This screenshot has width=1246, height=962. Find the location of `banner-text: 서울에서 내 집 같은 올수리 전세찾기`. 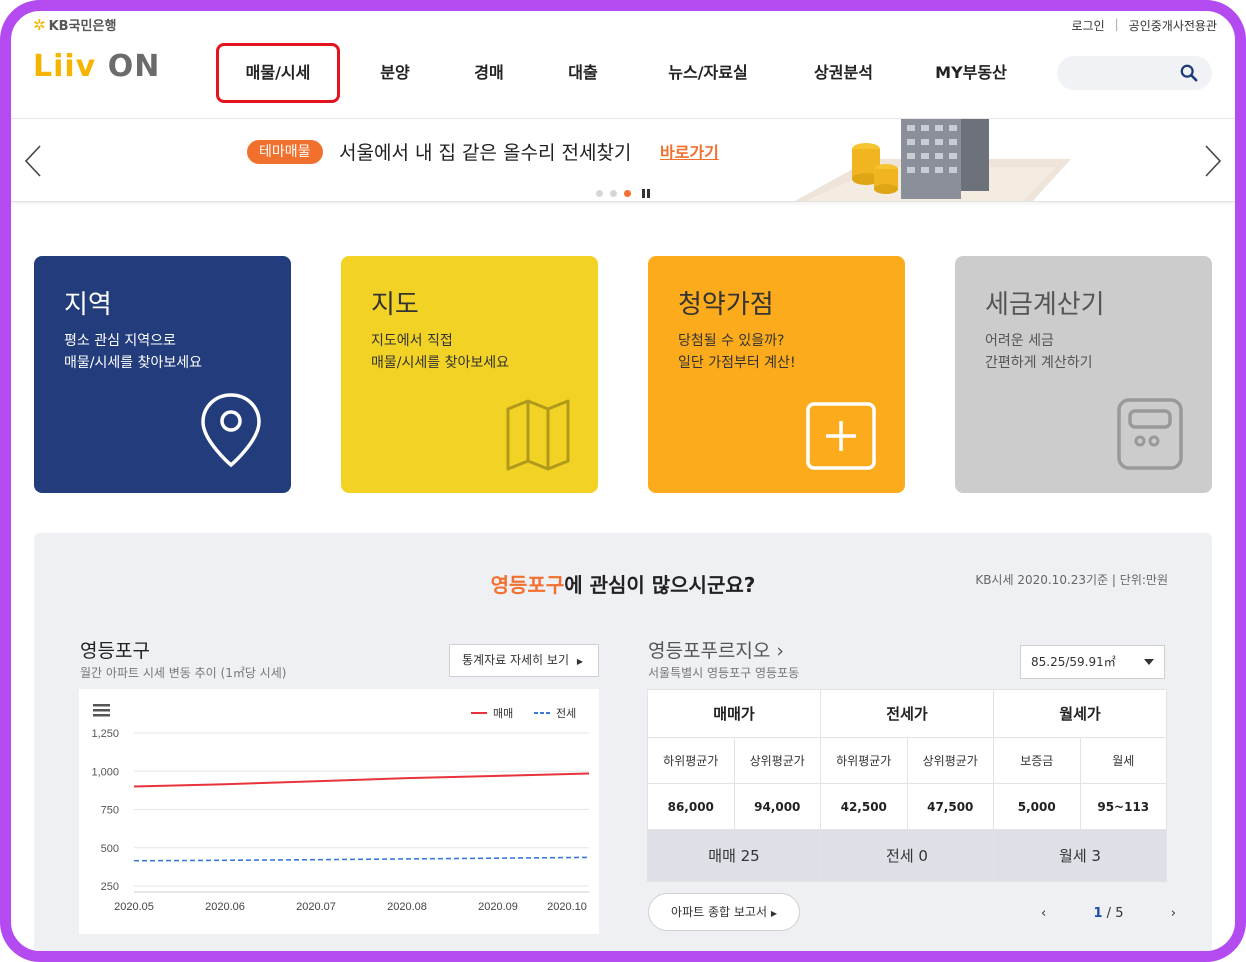

banner-text: 서울에서 내 집 같은 올수리 전세찾기 is located at coordinates (485, 153).